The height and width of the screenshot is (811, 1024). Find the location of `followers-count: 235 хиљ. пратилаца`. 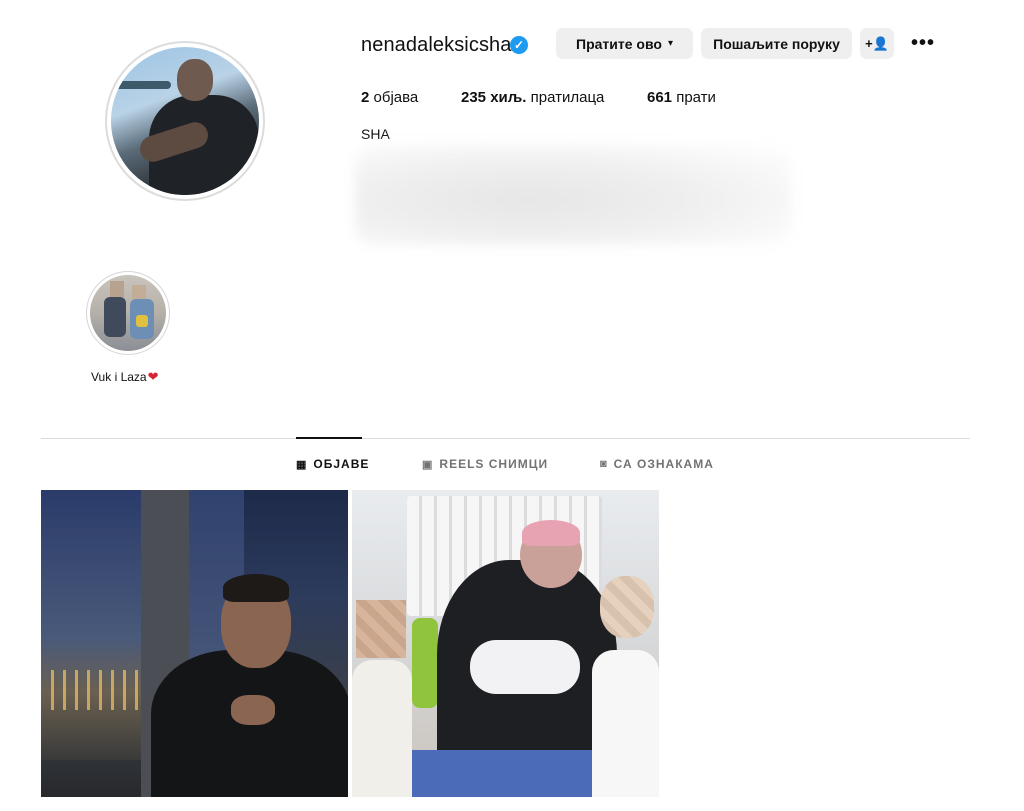

followers-count: 235 хиљ. пратилаца is located at coordinates (532, 97).